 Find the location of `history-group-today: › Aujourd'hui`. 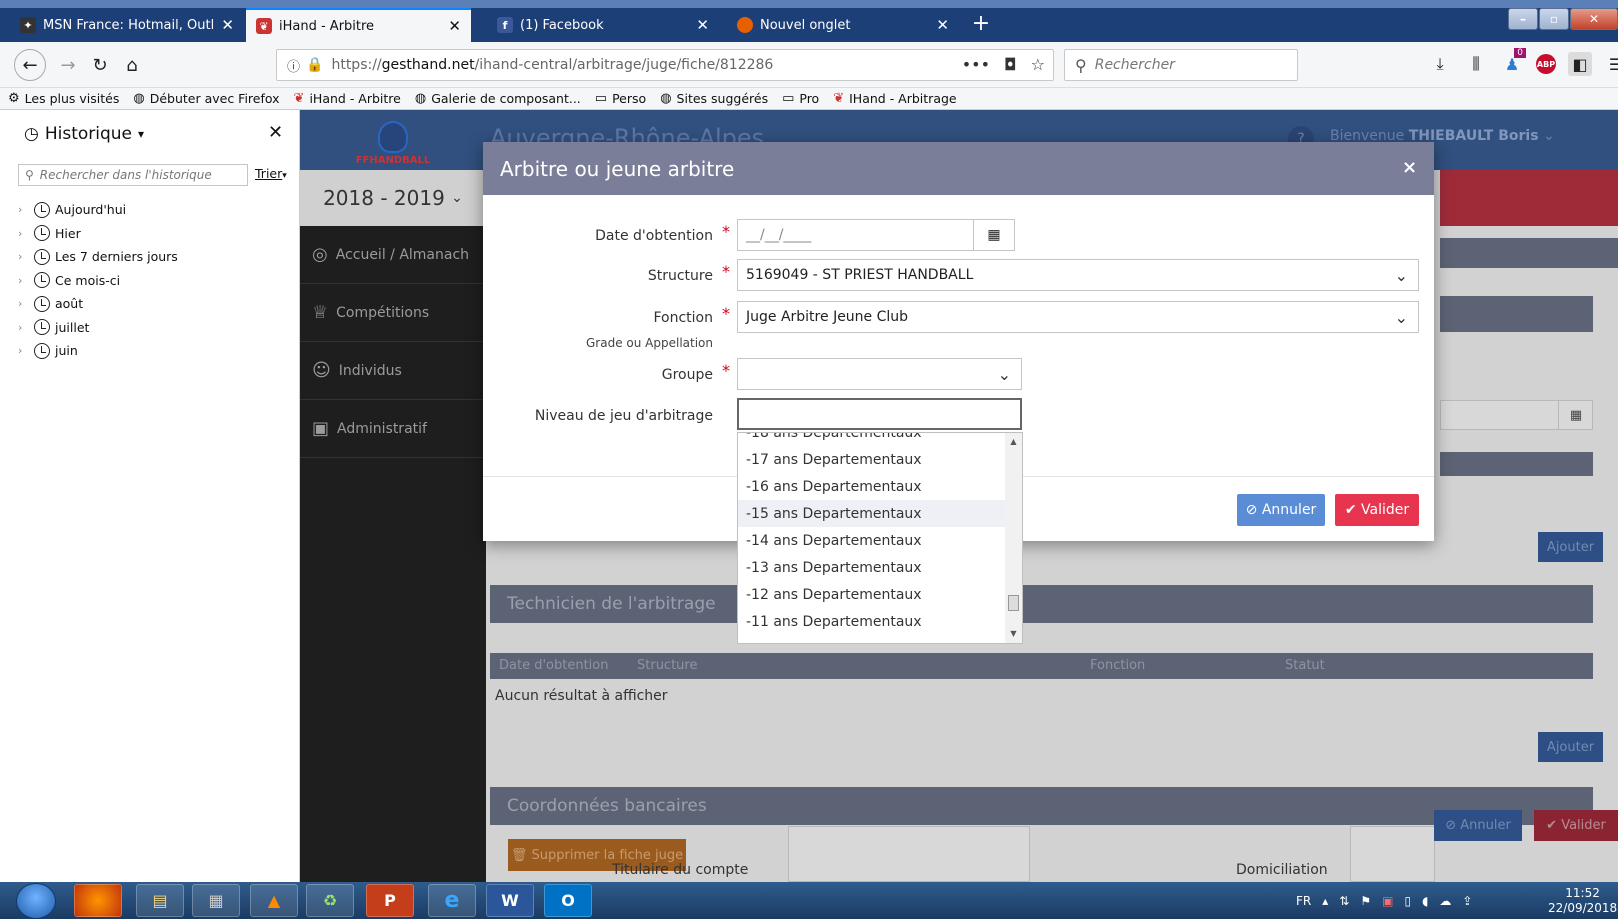

history-group-today: › Aujourd'hui is located at coordinates (98, 210).